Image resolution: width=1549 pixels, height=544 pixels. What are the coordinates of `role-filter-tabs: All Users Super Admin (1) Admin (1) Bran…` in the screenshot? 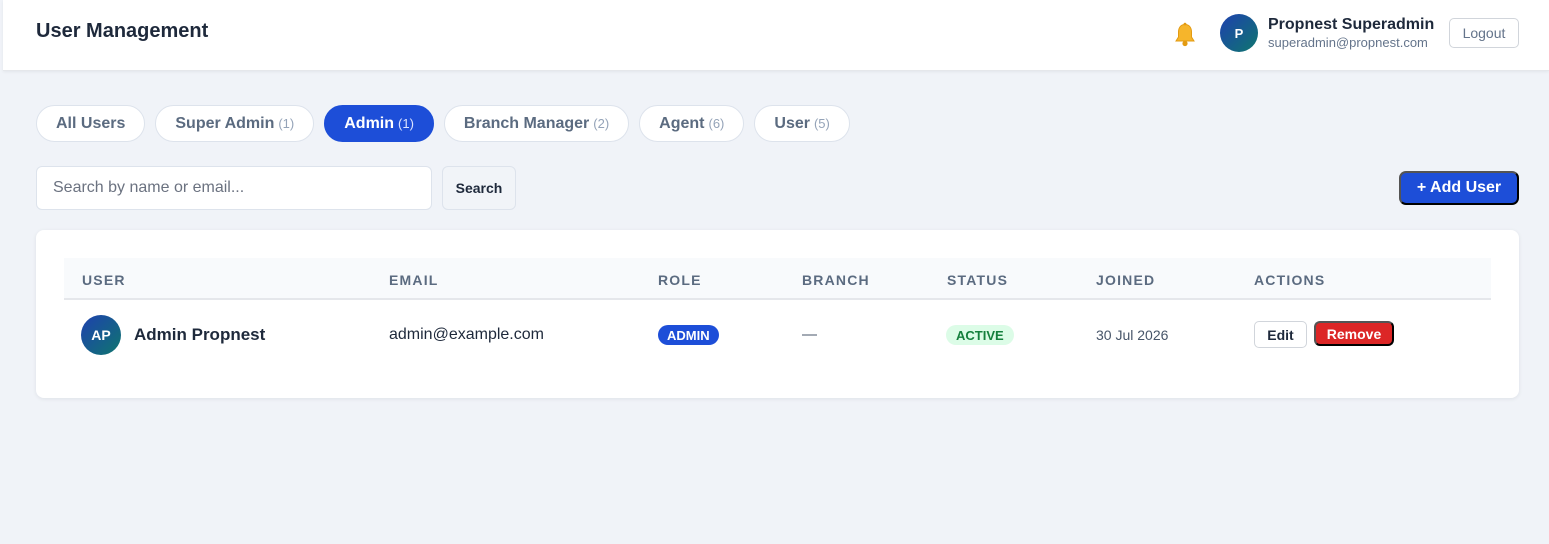 It's located at (443, 123).